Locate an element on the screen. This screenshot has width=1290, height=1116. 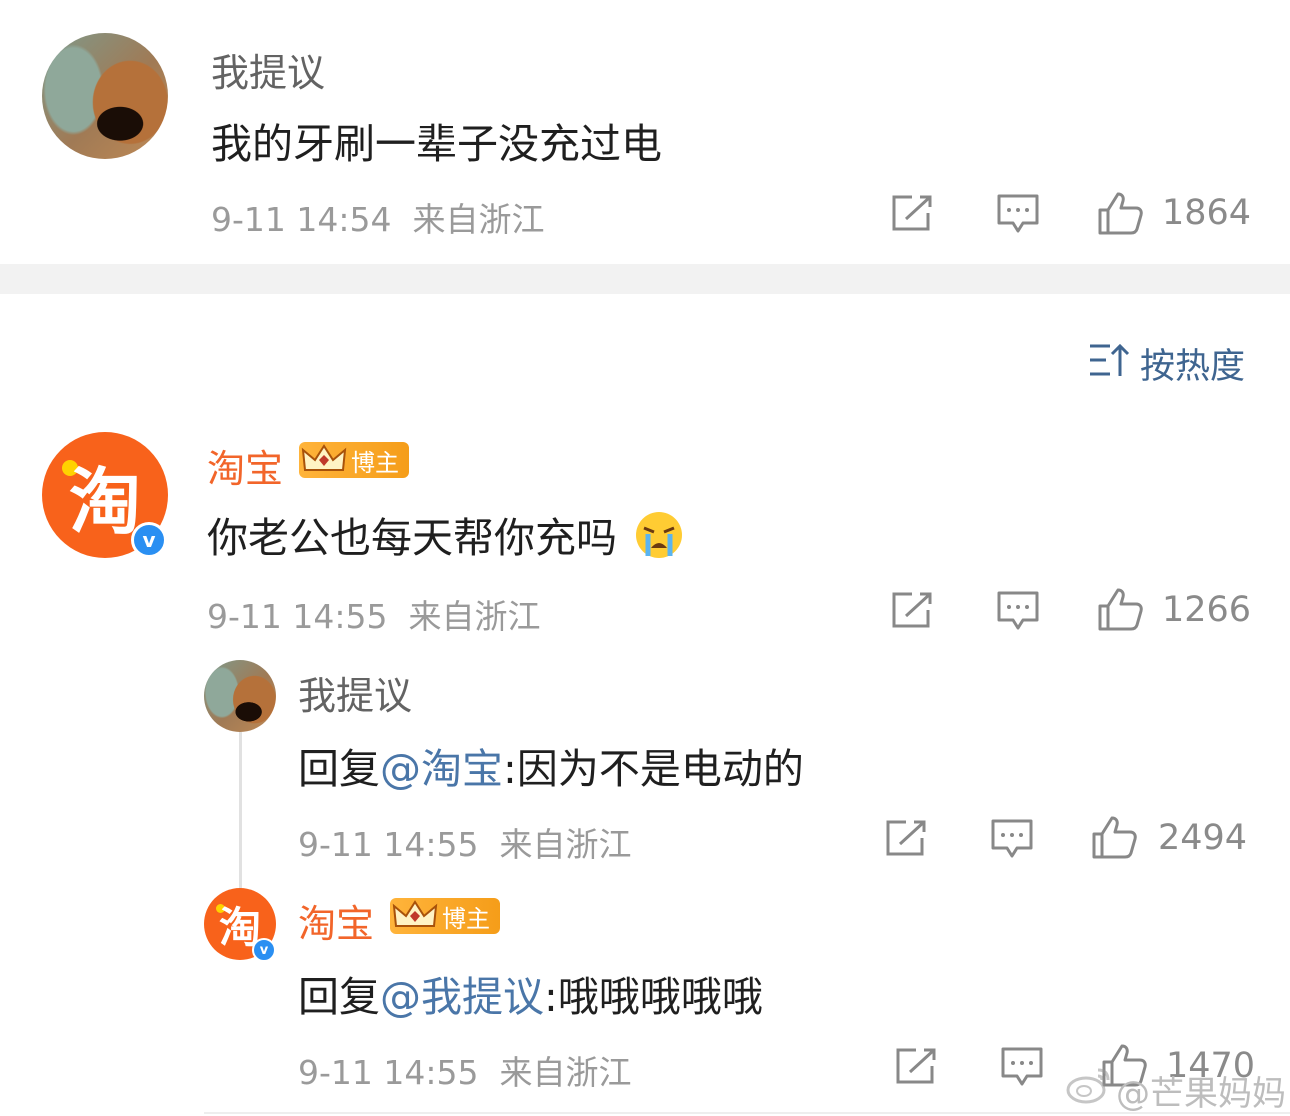
comment-text: 我的牙刷一辈子没充过电 is located at coordinates (436, 144).